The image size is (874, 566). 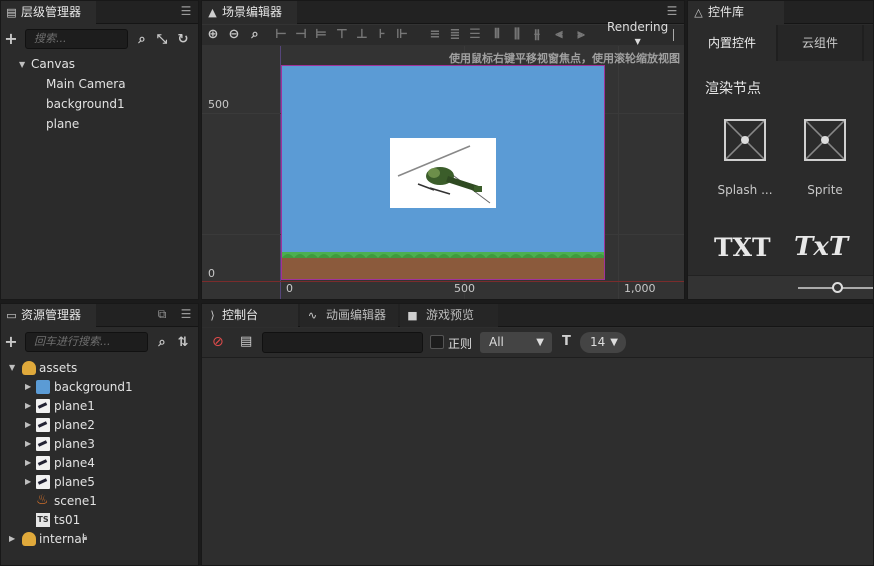 I want to click on assets-title: 资源管理器, so click(x=51, y=315).